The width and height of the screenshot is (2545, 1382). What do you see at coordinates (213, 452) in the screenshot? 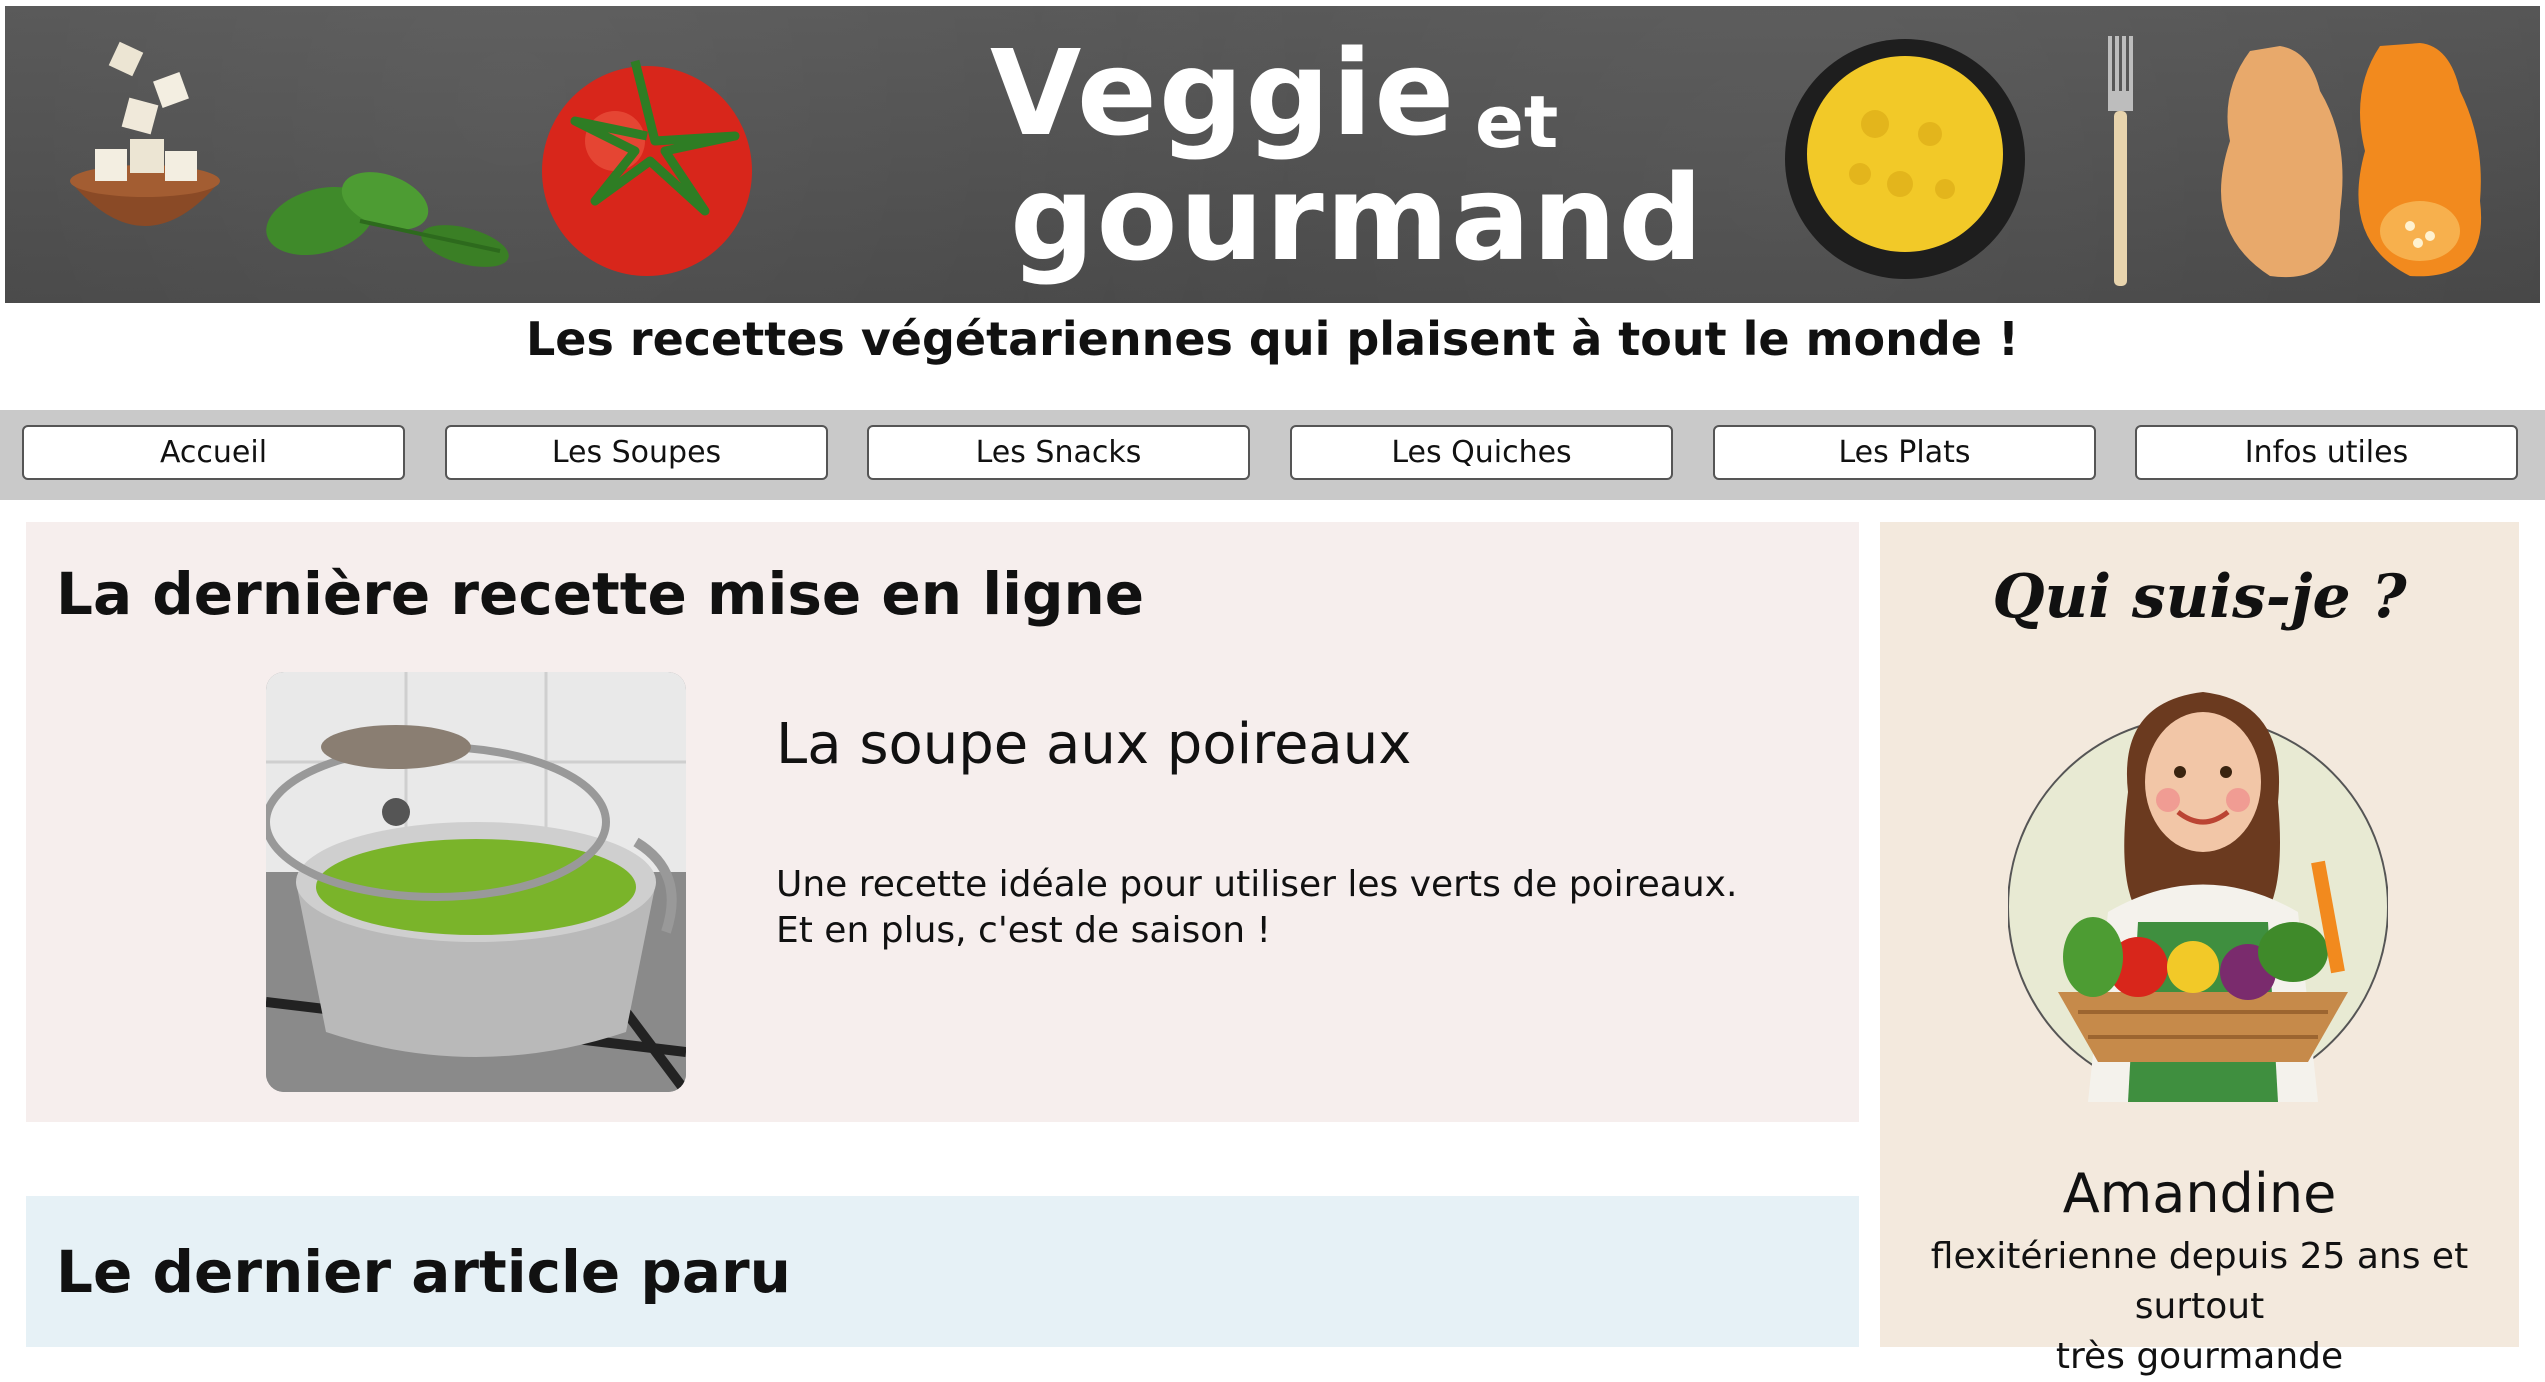
I see `nav-item-accueil: Accueil` at bounding box center [213, 452].